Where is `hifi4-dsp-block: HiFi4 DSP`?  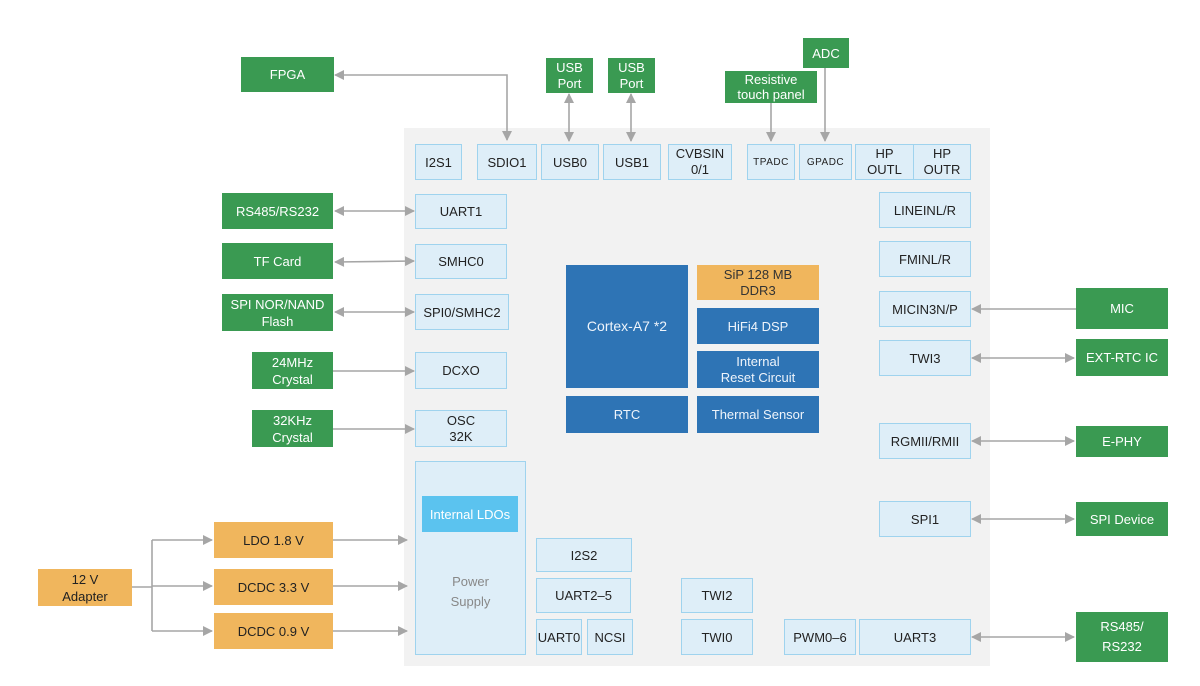 hifi4-dsp-block: HiFi4 DSP is located at coordinates (758, 326).